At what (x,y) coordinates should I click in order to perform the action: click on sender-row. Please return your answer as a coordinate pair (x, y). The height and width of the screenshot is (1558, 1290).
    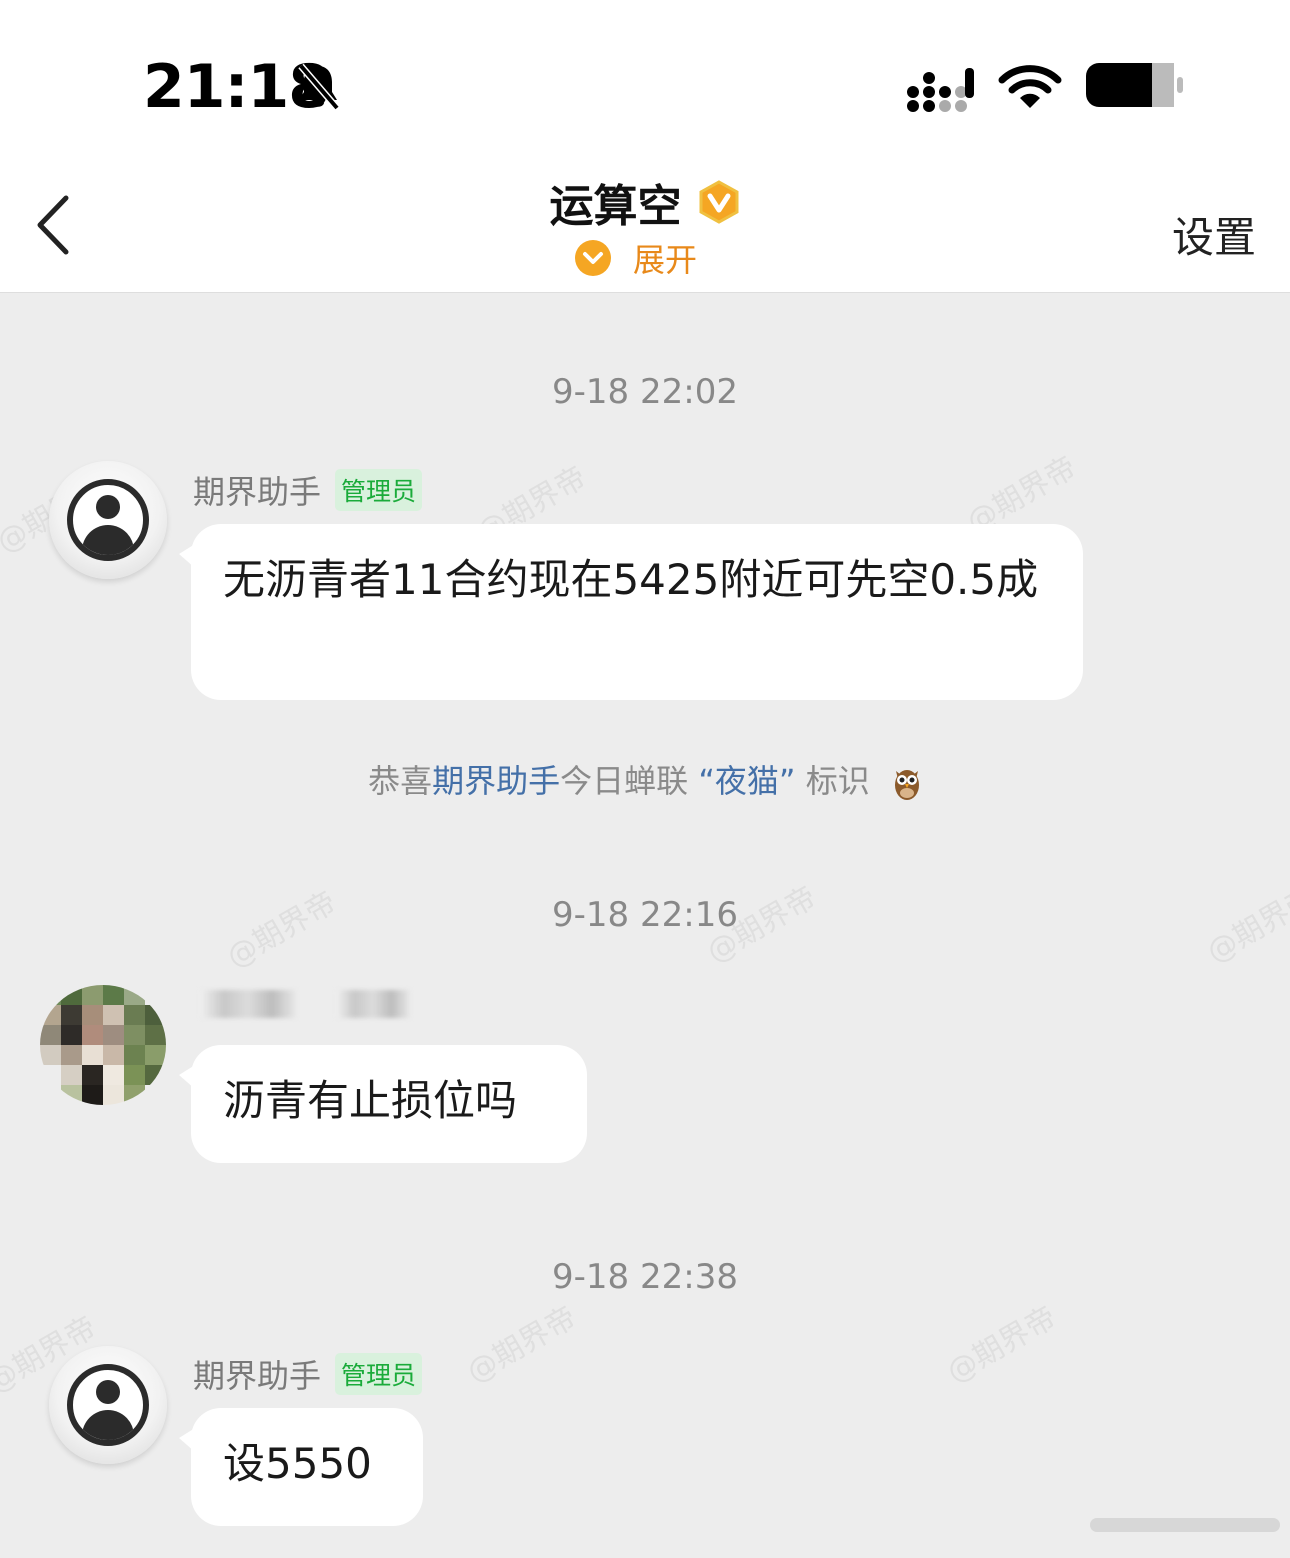
    Looking at the image, I should click on (305, 1004).